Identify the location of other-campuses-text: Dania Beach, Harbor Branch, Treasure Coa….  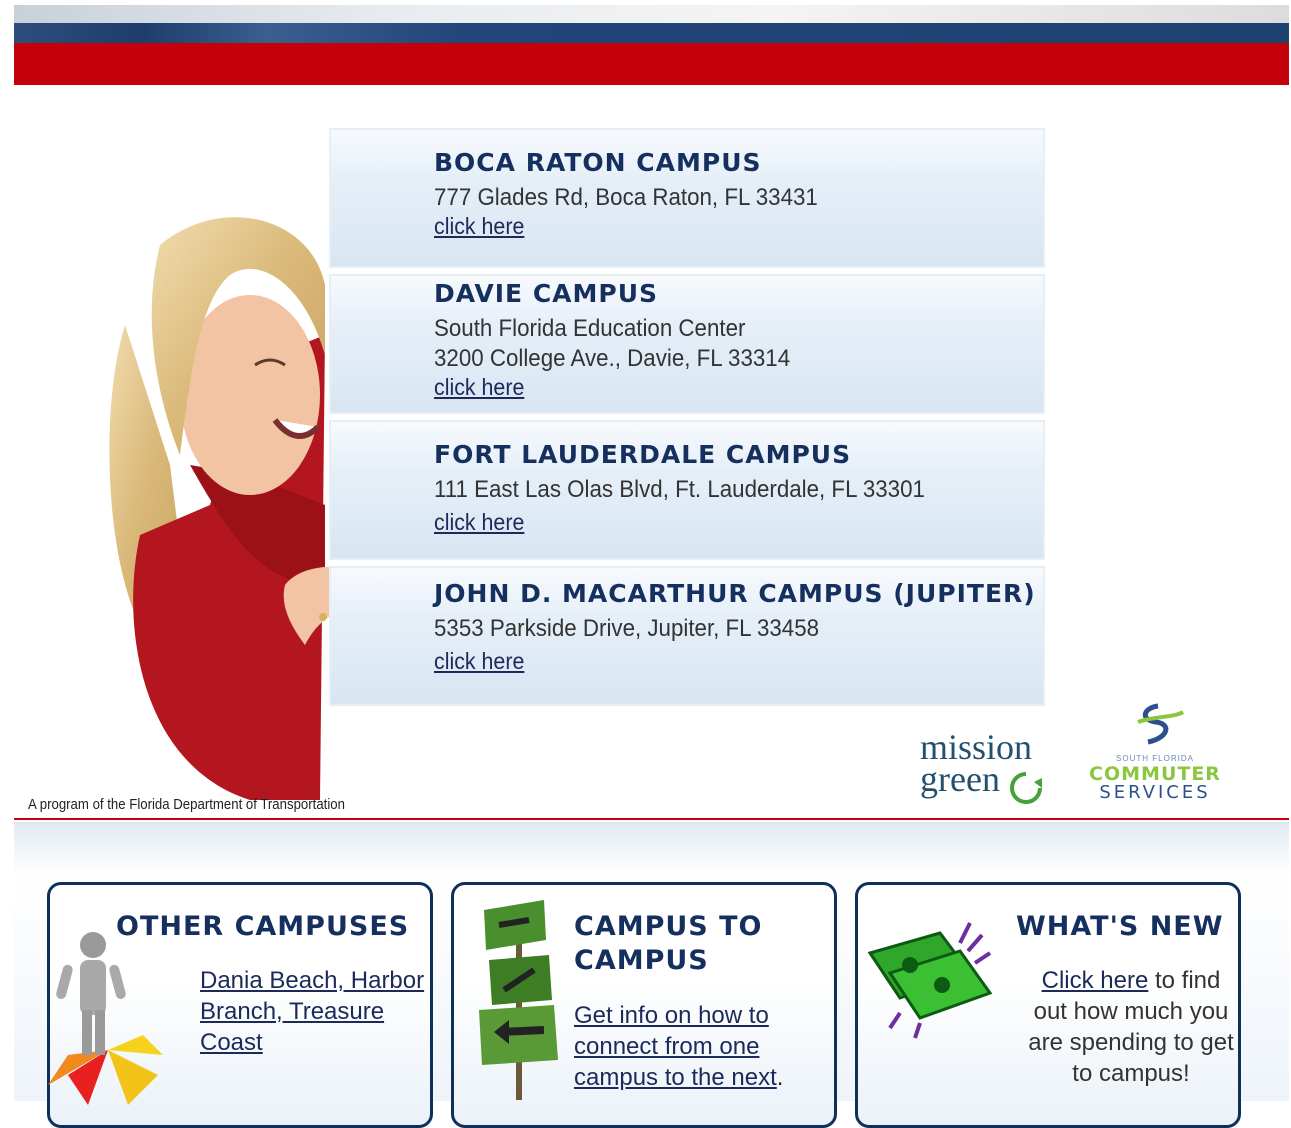
(315, 1011).